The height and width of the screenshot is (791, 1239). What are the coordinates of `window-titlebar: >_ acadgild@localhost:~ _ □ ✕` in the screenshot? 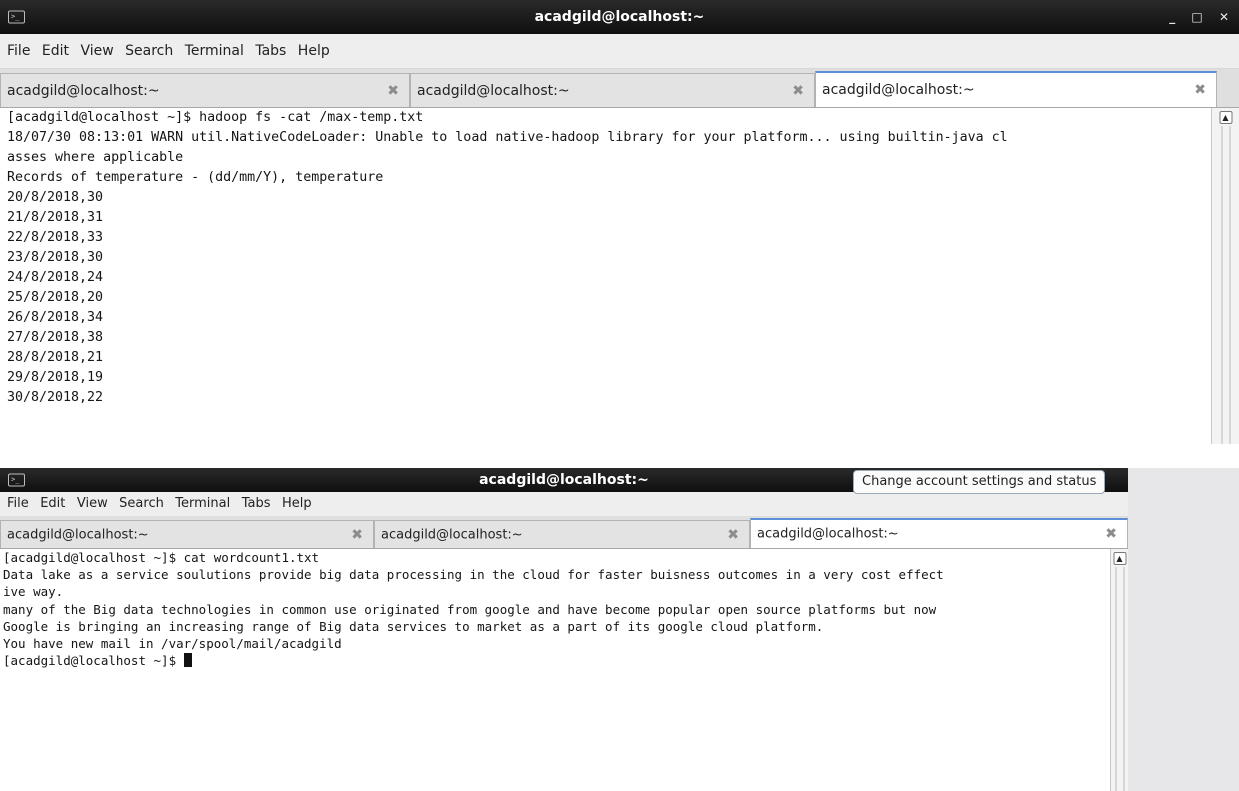 It's located at (619, 17).